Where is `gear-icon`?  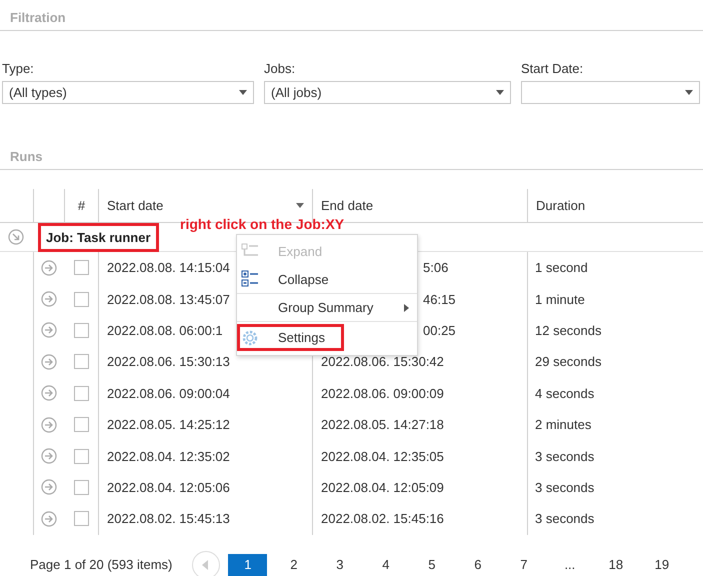 gear-icon is located at coordinates (250, 337).